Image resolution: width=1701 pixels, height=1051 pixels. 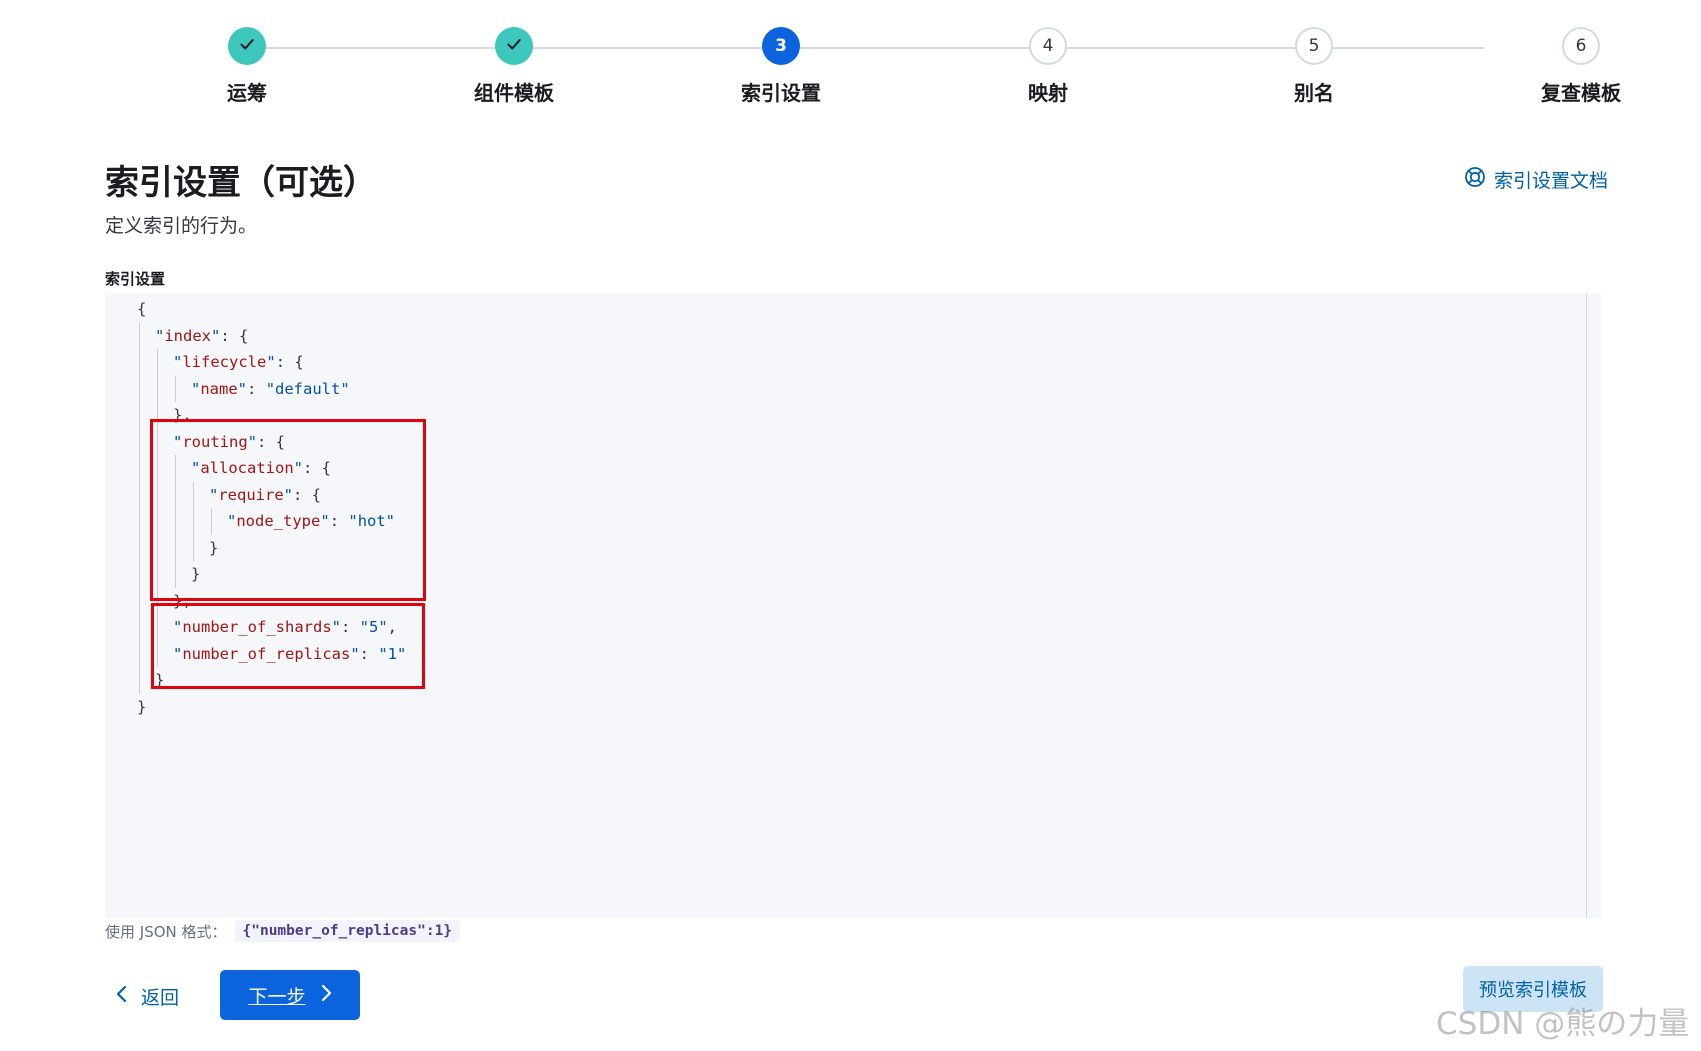 I want to click on code-token: number_of_shards, so click(x=257, y=627).